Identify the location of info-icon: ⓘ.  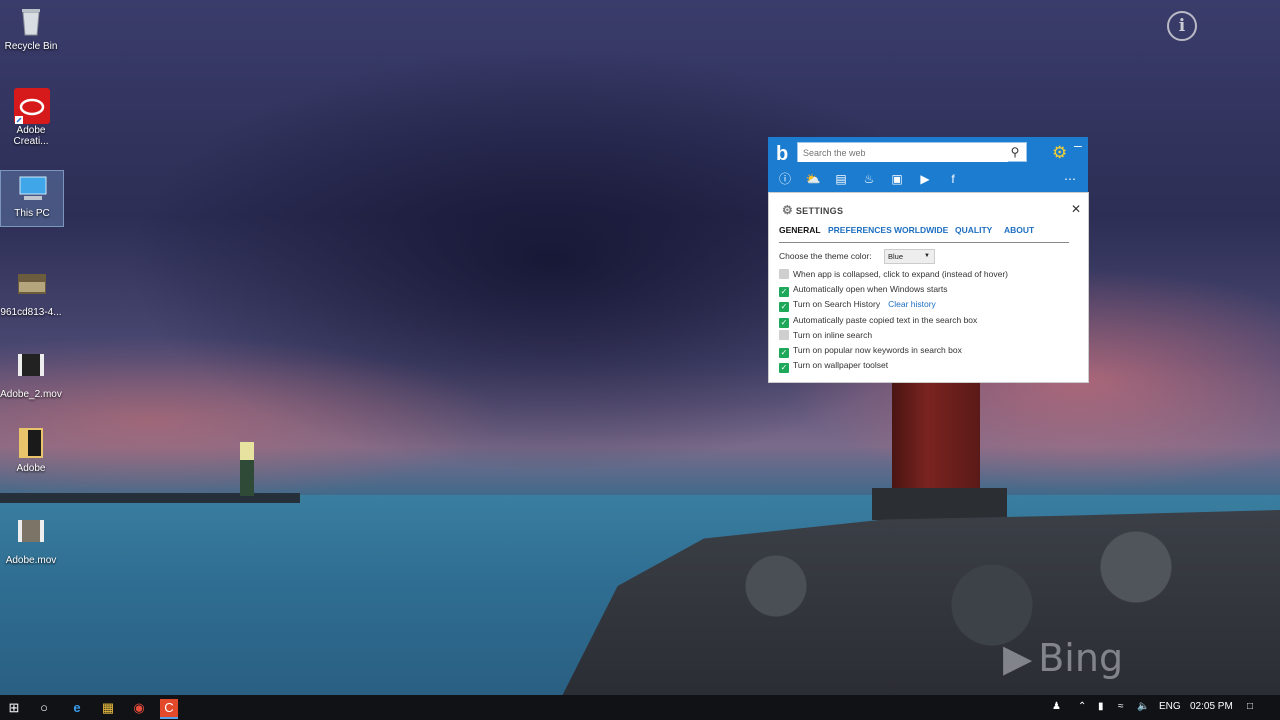
(785, 179).